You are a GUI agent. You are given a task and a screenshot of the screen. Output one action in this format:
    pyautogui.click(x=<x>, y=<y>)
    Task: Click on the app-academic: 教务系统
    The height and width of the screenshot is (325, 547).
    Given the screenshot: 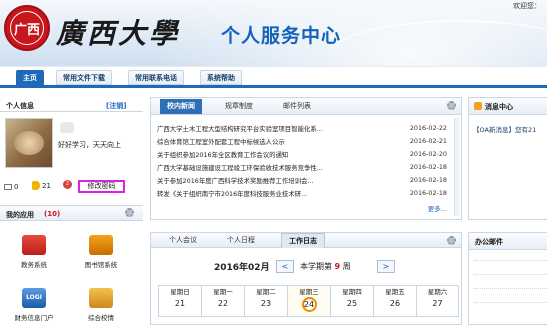 What is the action you would take?
    pyautogui.click(x=34, y=252)
    